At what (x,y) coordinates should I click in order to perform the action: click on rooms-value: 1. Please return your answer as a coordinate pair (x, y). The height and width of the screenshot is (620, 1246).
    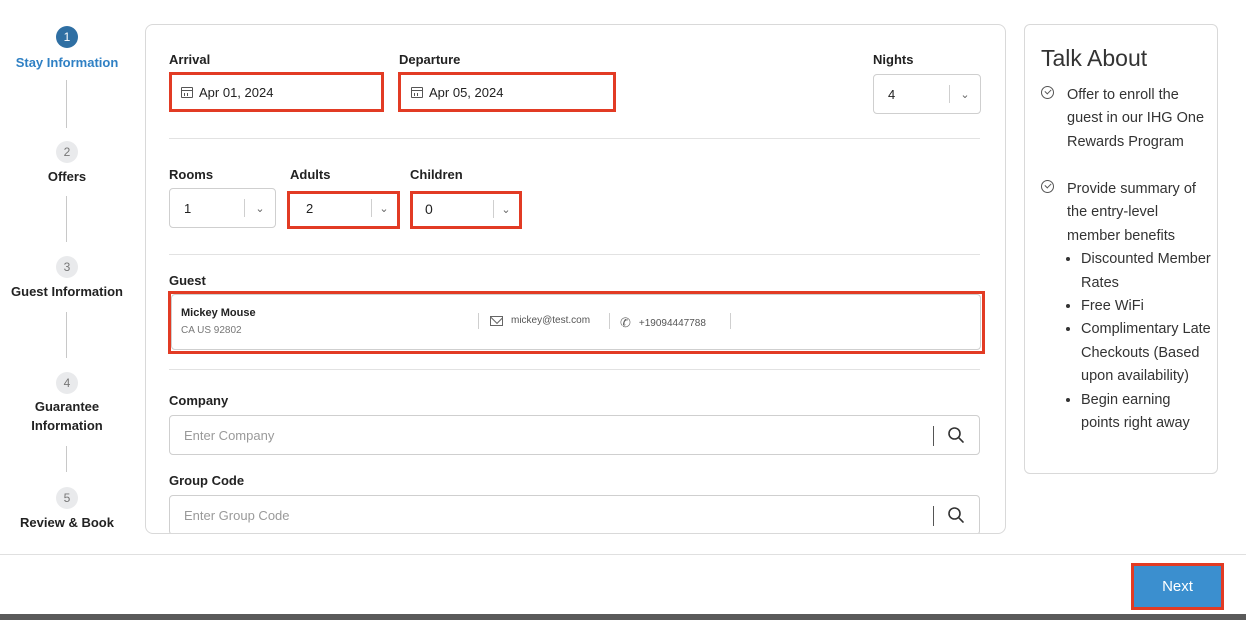
    Looking at the image, I should click on (188, 208).